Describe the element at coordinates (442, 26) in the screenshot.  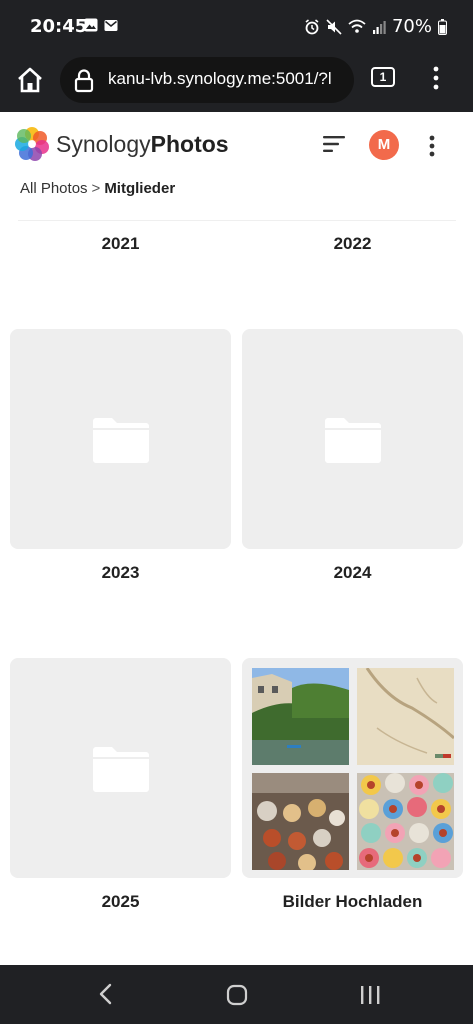
I see `battery-icon` at that location.